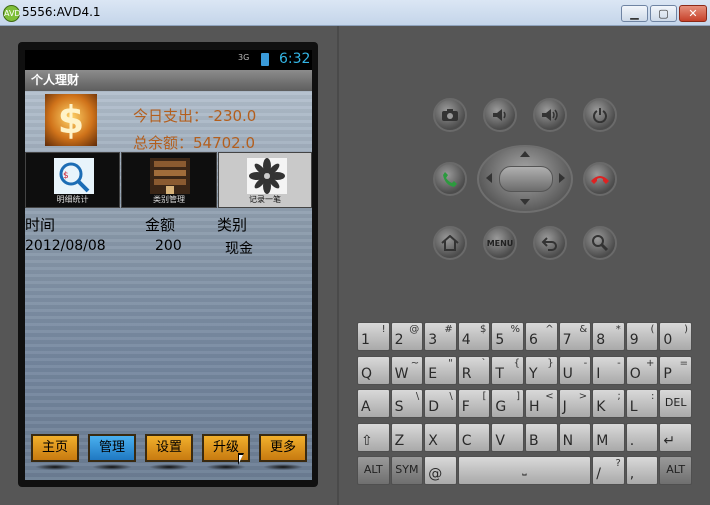  What do you see at coordinates (618, 464) in the screenshot?
I see `key-alt-label: ?` at bounding box center [618, 464].